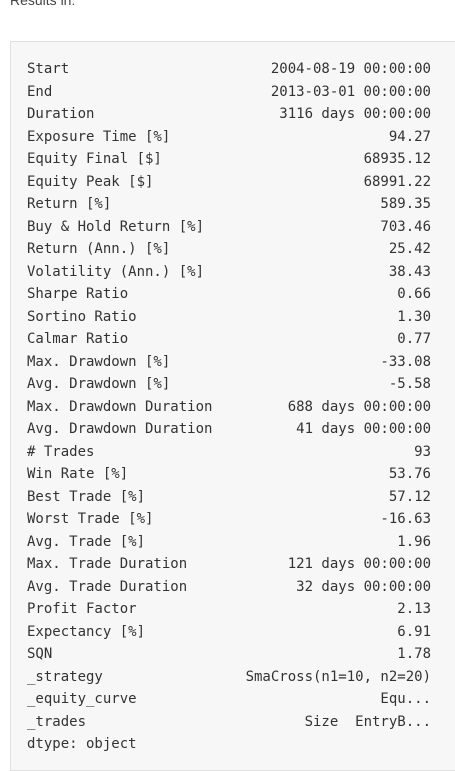  What do you see at coordinates (229, 362) in the screenshot?
I see `stat-row-max-drawdown: Max. Drawdown [%] -33.08` at bounding box center [229, 362].